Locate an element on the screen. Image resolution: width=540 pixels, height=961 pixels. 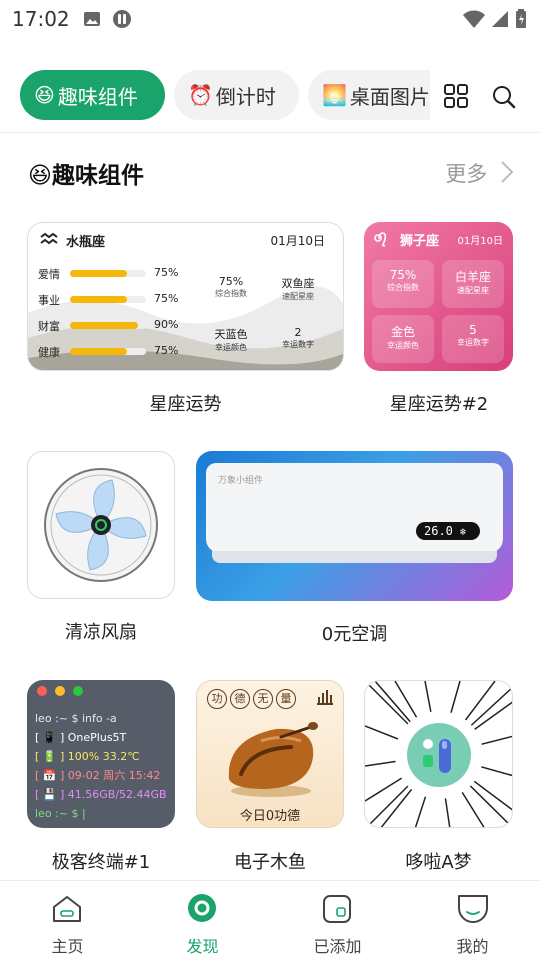
love-value: 75% is located at coordinates (166, 272).